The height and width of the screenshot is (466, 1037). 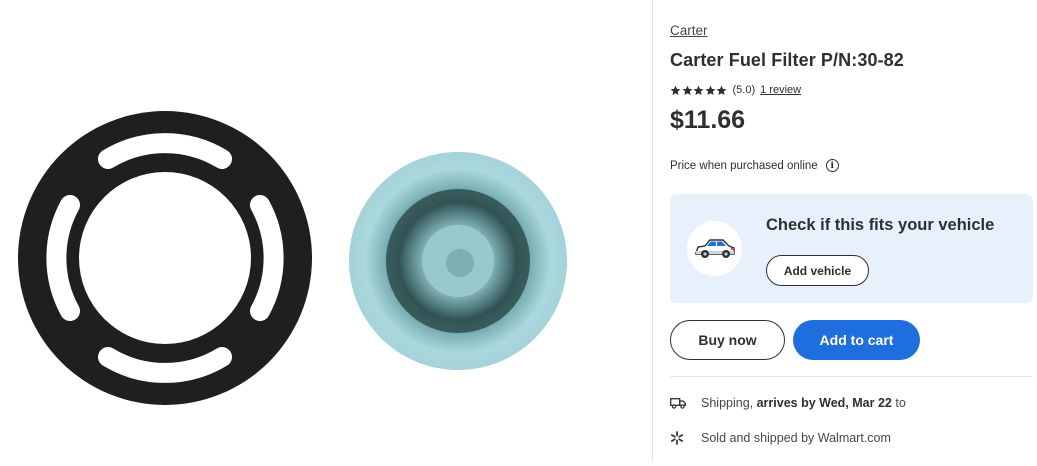 I want to click on sold-by-row: Sold and shipped by Walmart.com, so click(x=780, y=438).